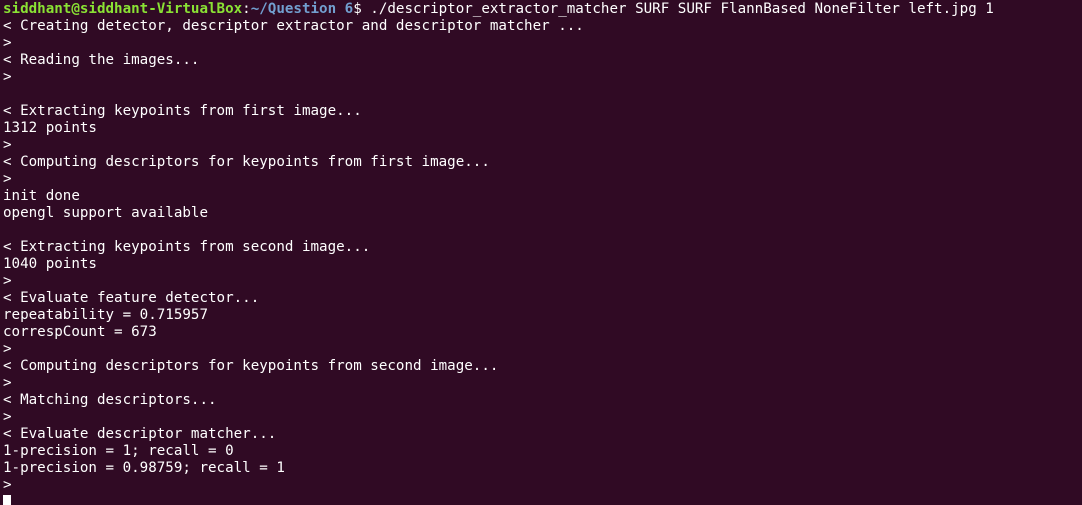 The height and width of the screenshot is (505, 1082). Describe the element at coordinates (123, 9) in the screenshot. I see `prompt-user-host: siddhant@siddhant-VirtualBox` at that location.